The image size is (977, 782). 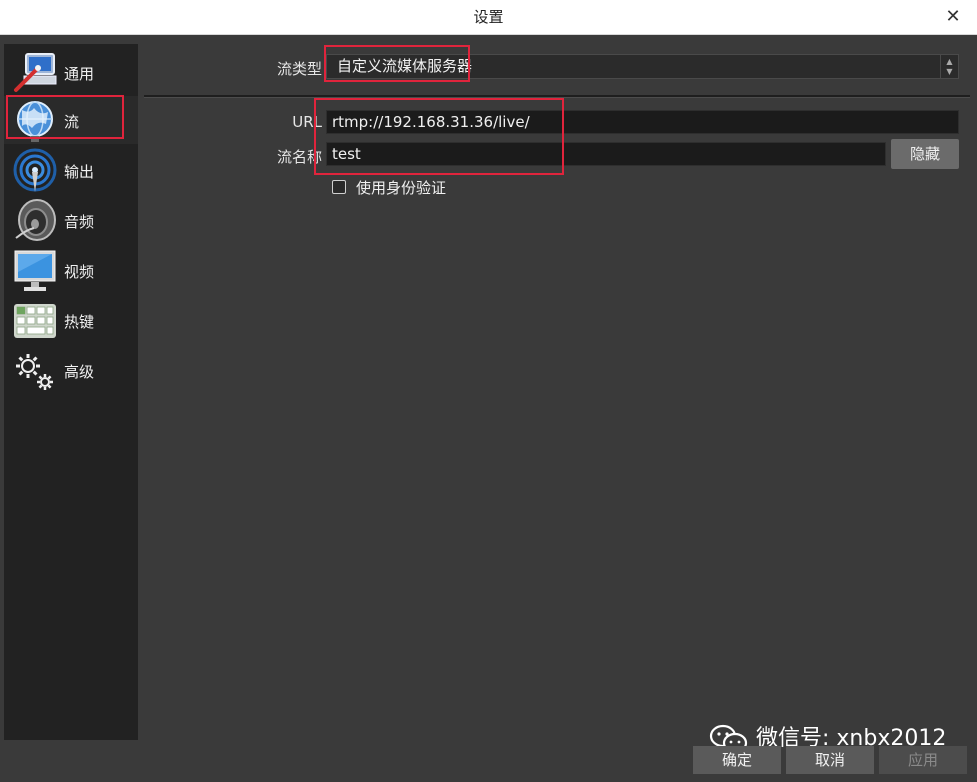 I want to click on url-input: rtmp://192.168.31.36/live/, so click(x=642, y=122).